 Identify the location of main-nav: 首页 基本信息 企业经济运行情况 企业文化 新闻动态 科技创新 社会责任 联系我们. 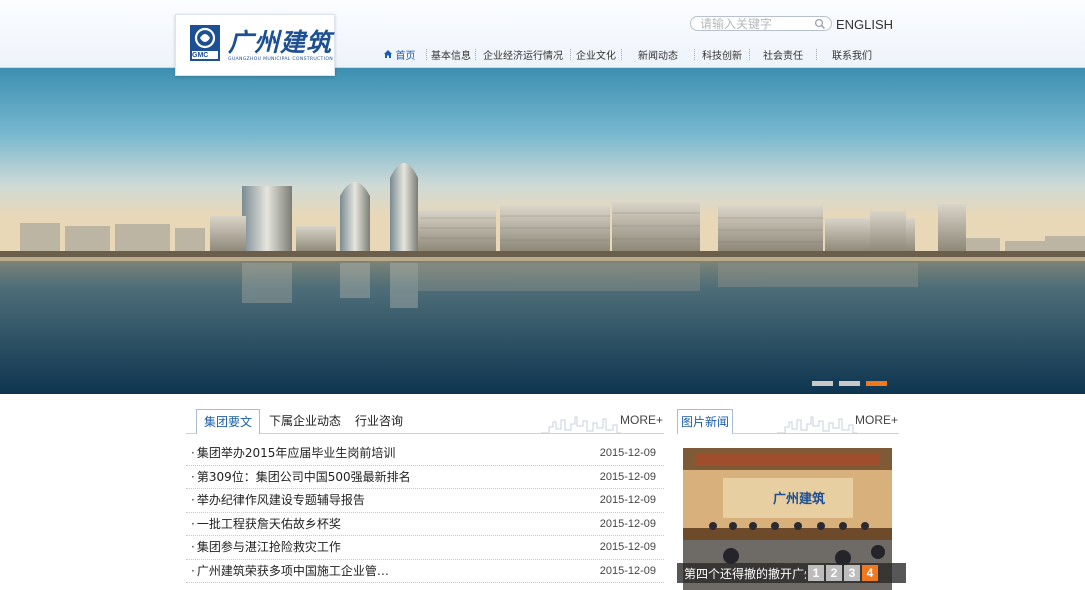
(629, 54).